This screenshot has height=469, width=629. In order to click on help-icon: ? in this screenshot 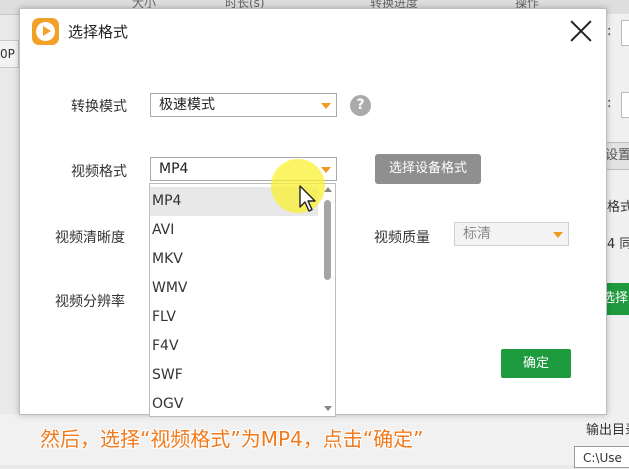, I will do `click(360, 105)`.